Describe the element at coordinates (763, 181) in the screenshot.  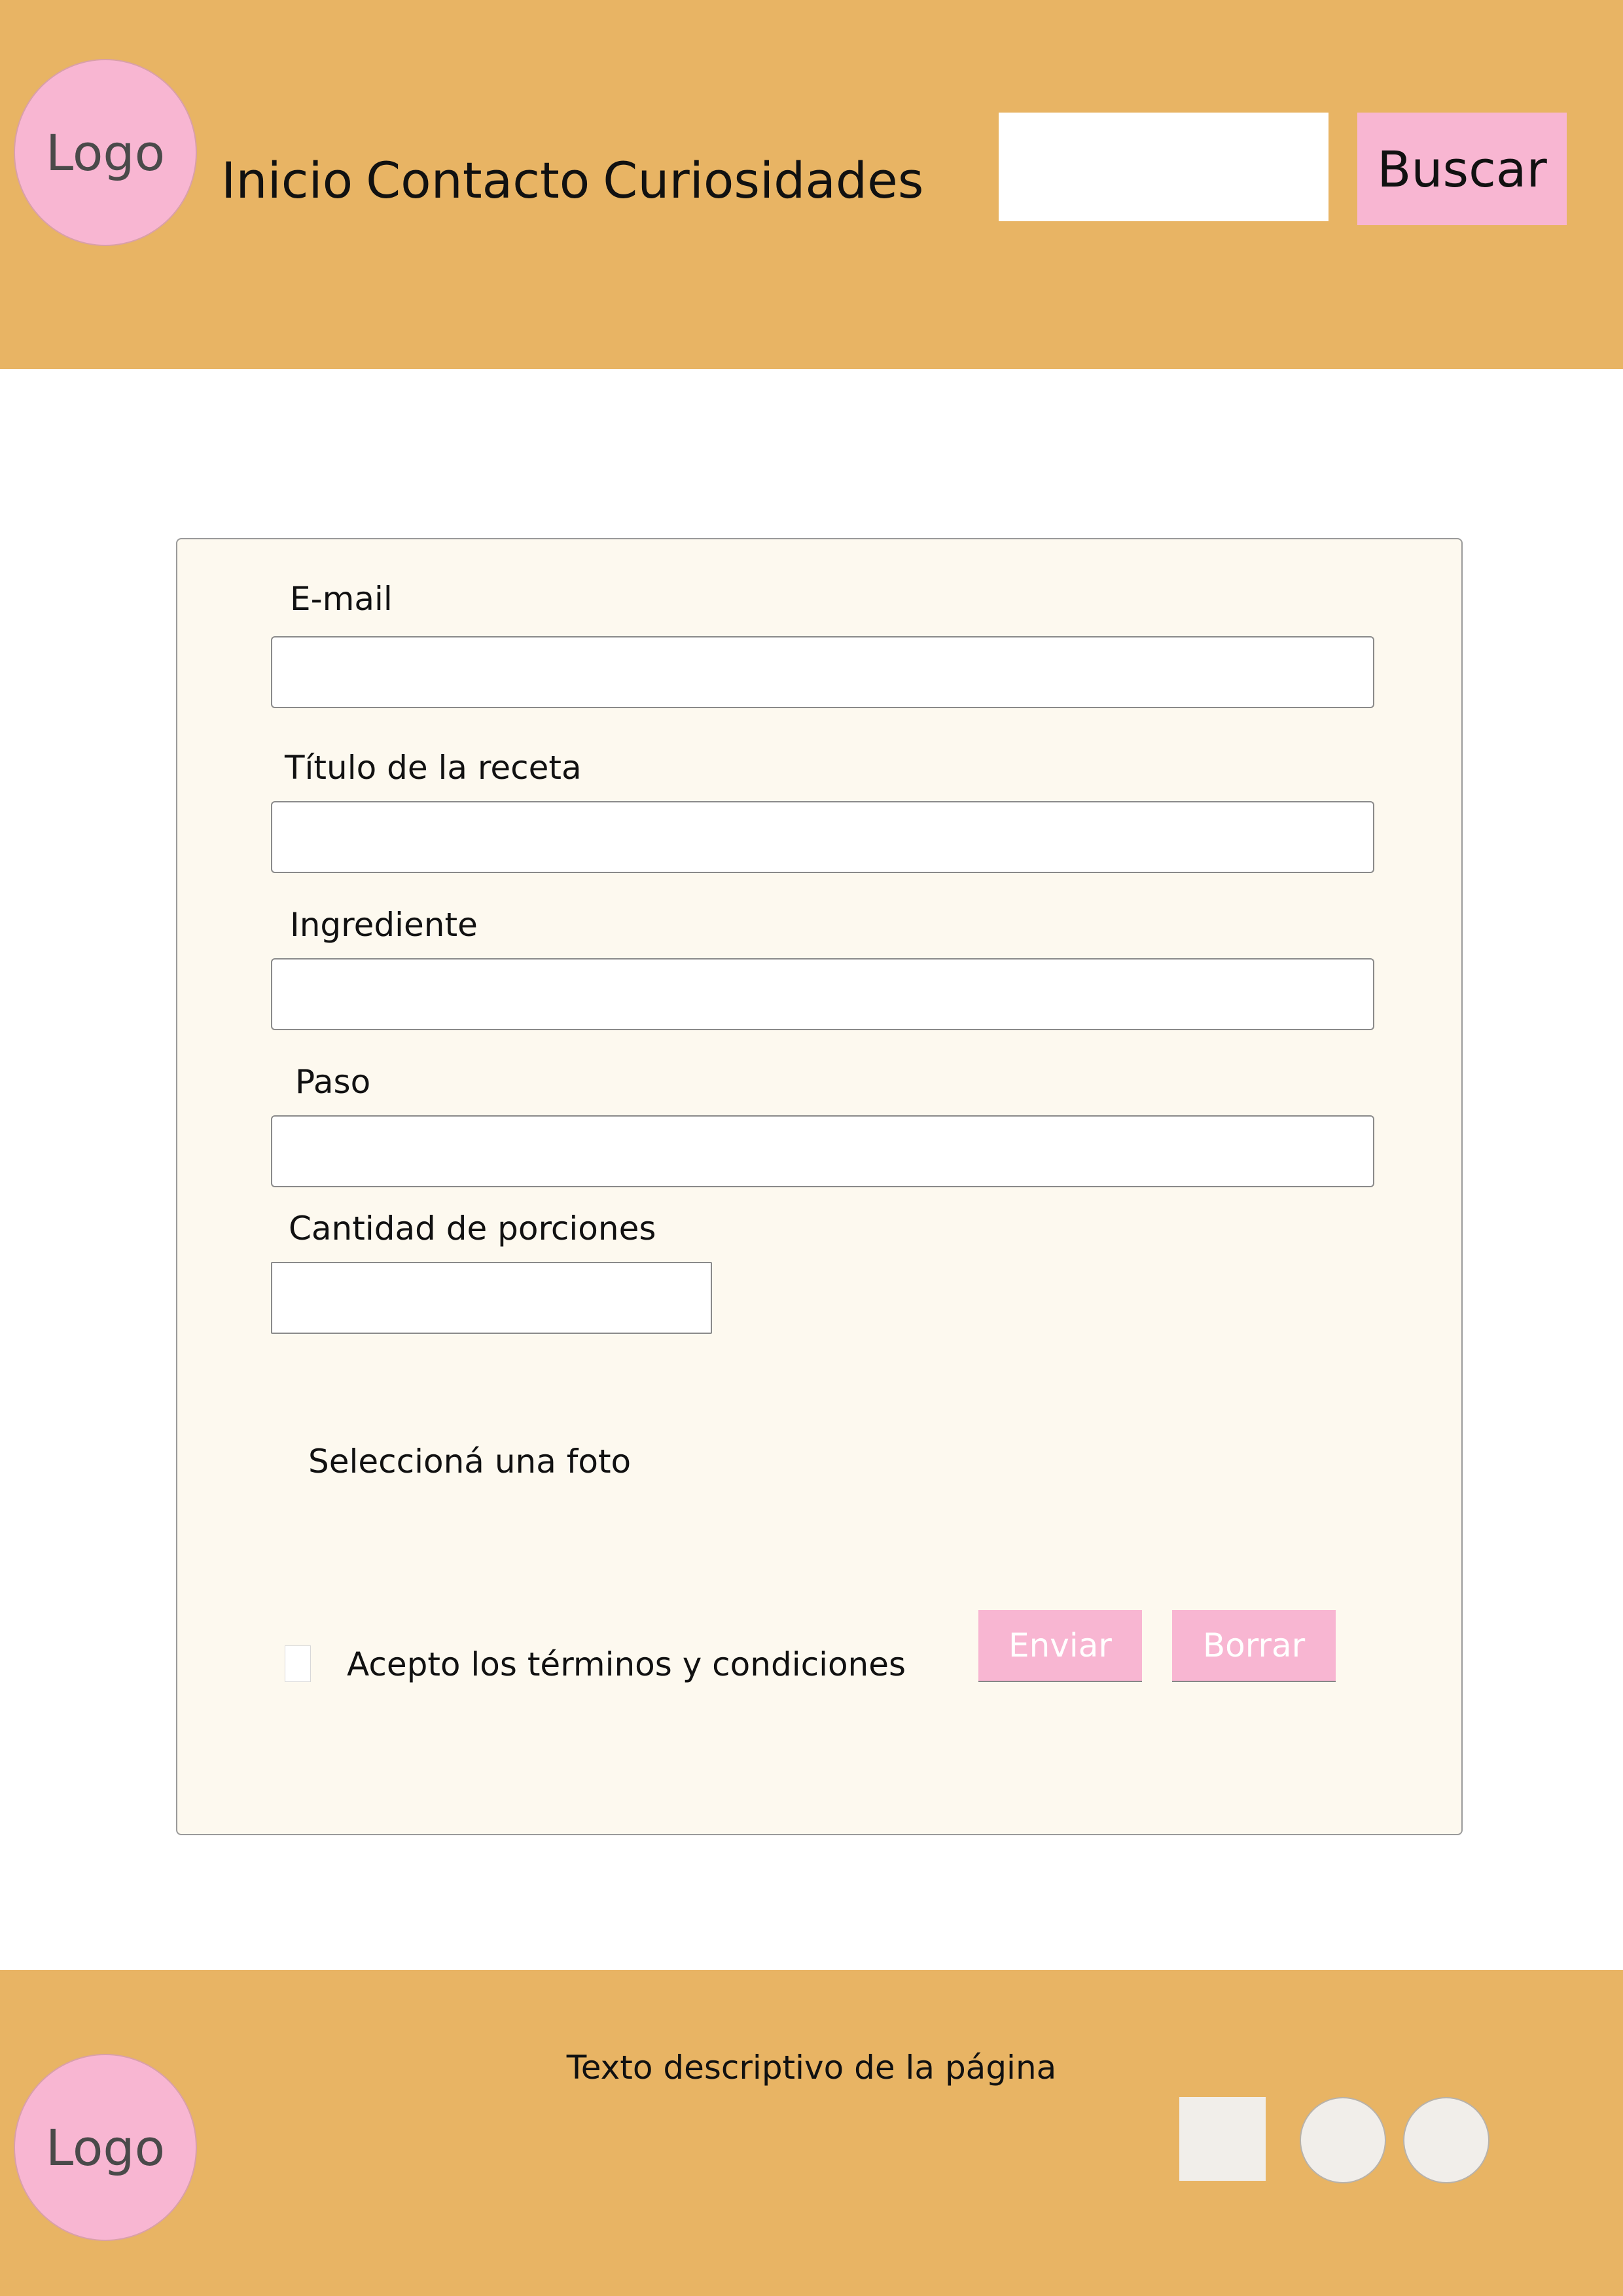
I see `nav-item-curiosidades: Curiosidades` at that location.